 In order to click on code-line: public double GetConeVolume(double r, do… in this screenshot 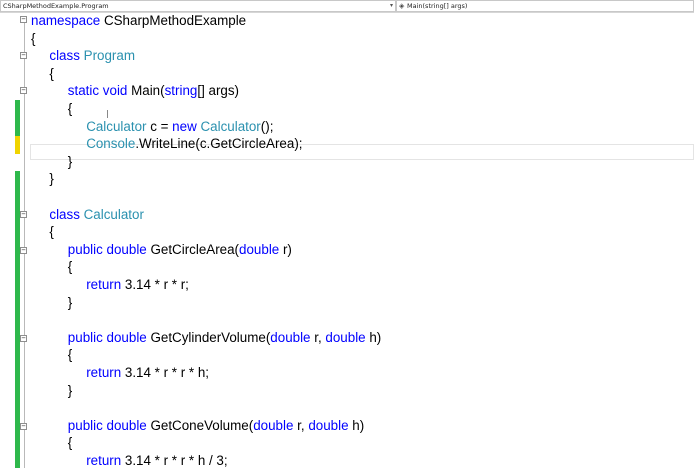, I will do `click(216, 425)`.